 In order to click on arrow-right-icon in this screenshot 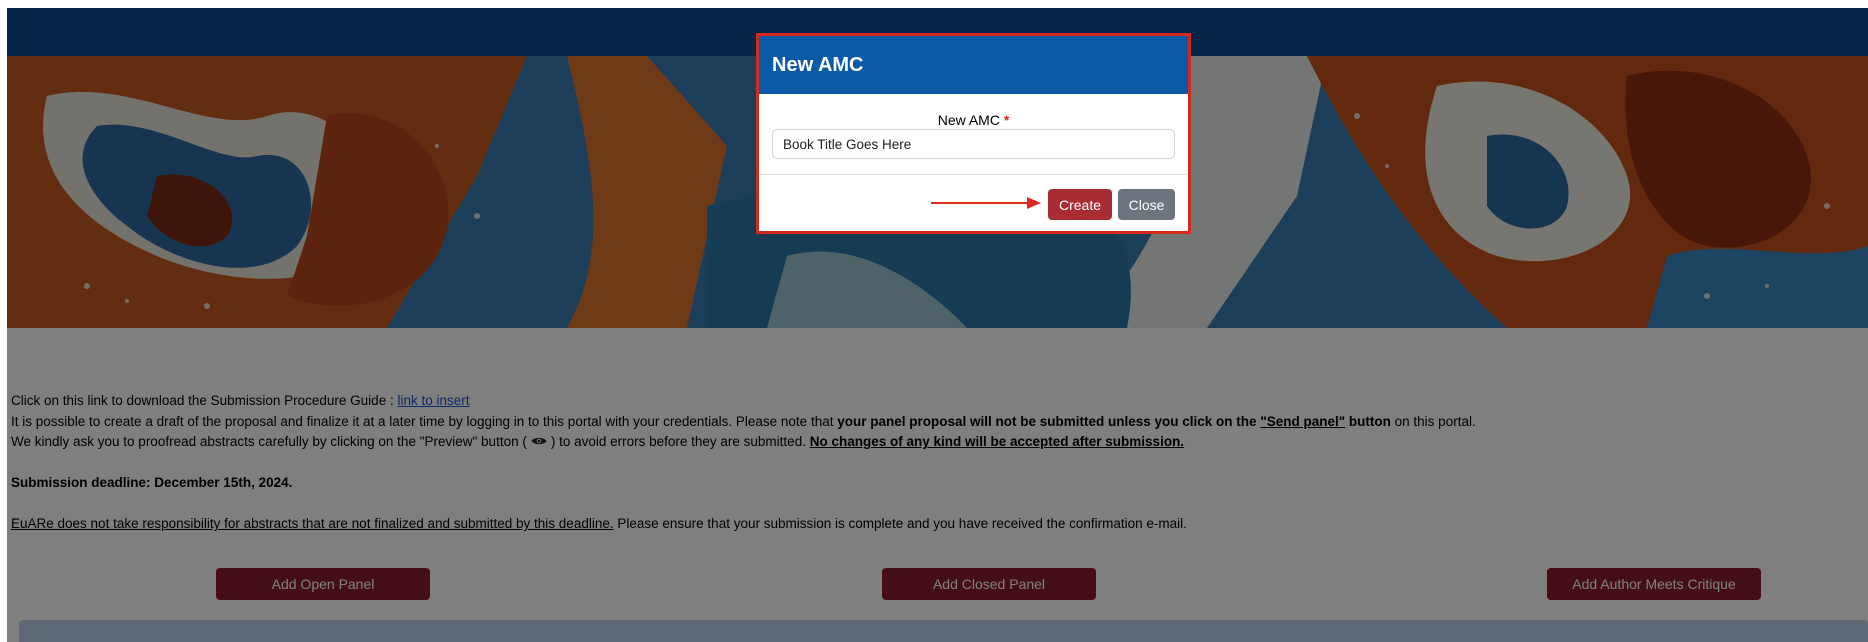, I will do `click(986, 203)`.